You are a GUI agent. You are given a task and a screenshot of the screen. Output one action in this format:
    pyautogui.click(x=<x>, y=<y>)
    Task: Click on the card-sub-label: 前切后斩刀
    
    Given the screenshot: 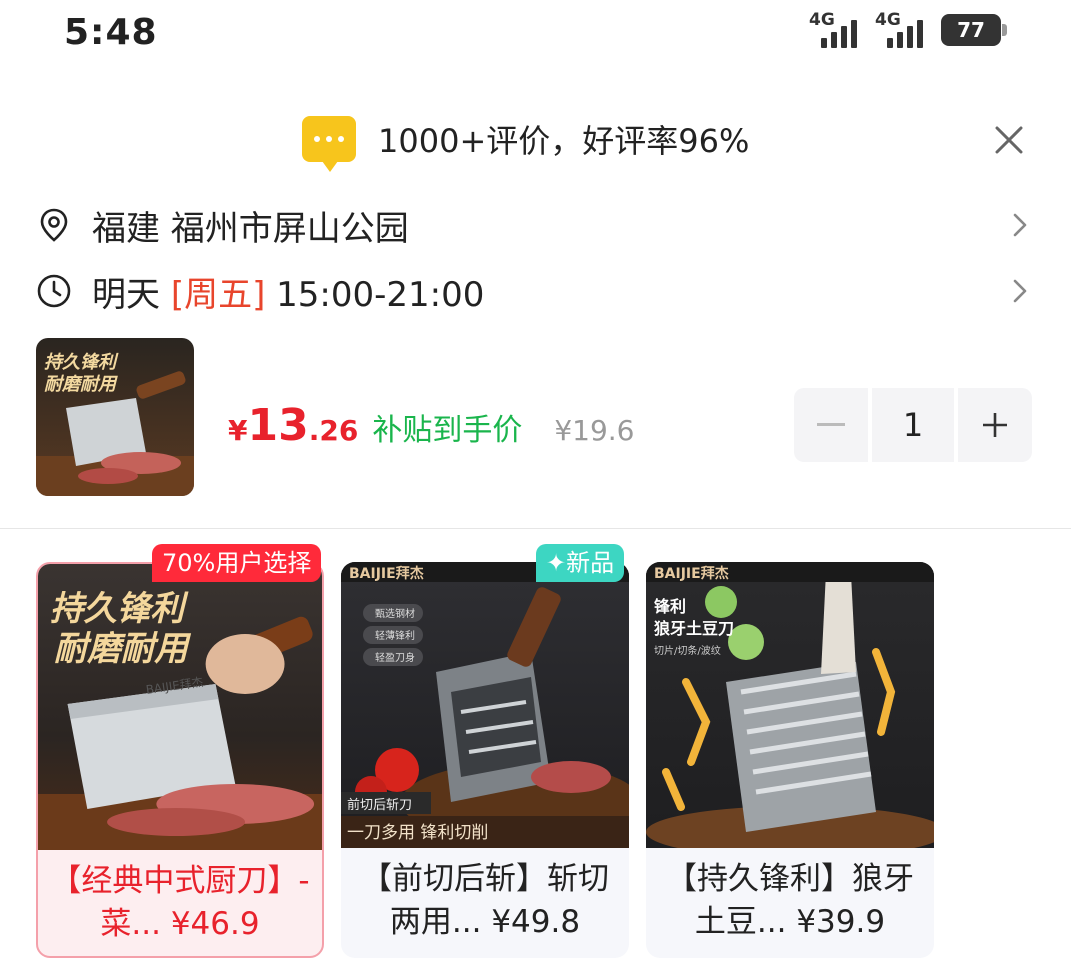 What is the action you would take?
    pyautogui.click(x=379, y=805)
    